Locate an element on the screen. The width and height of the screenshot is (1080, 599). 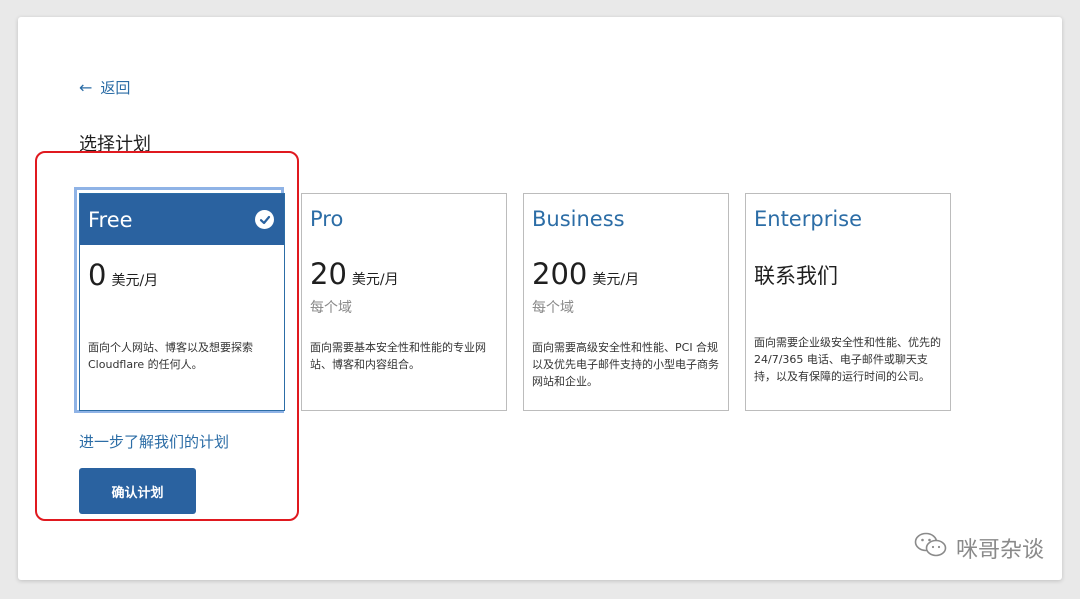
plan-card-header: Enterprise is located at coordinates (848, 219).